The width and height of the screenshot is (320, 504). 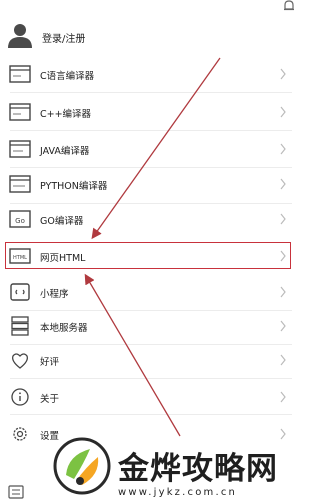 What do you see at coordinates (150, 149) in the screenshot?
I see `menu-item-java-compiler: JAVA编译器` at bounding box center [150, 149].